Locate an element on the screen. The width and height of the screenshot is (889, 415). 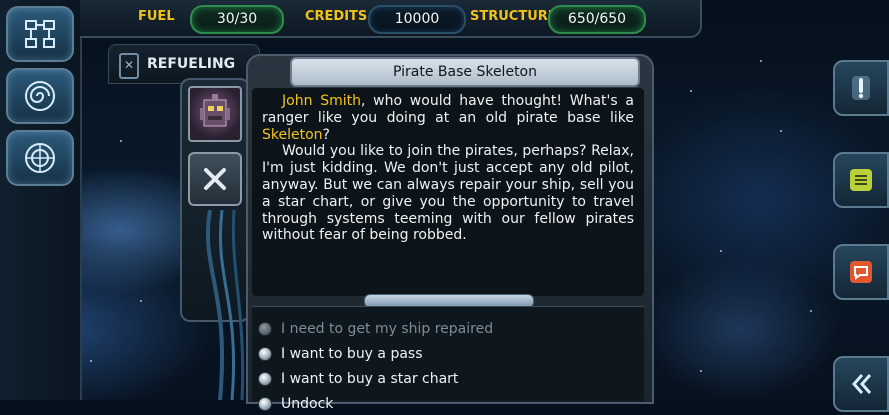
right-sidebar is located at coordinates (861, 226).